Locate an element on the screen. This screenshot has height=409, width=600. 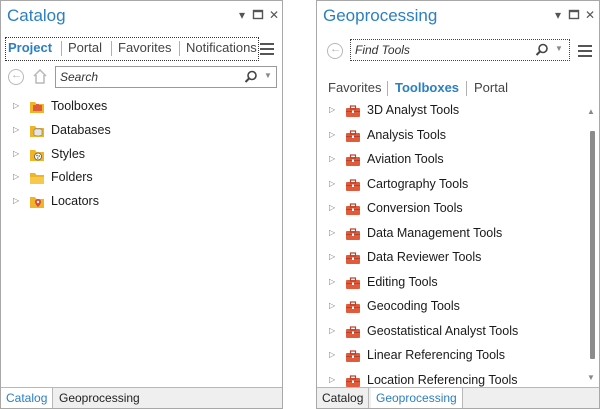
geoprocessing-tabs: Favorites Toolboxes Portal is located at coordinates (461, 89).